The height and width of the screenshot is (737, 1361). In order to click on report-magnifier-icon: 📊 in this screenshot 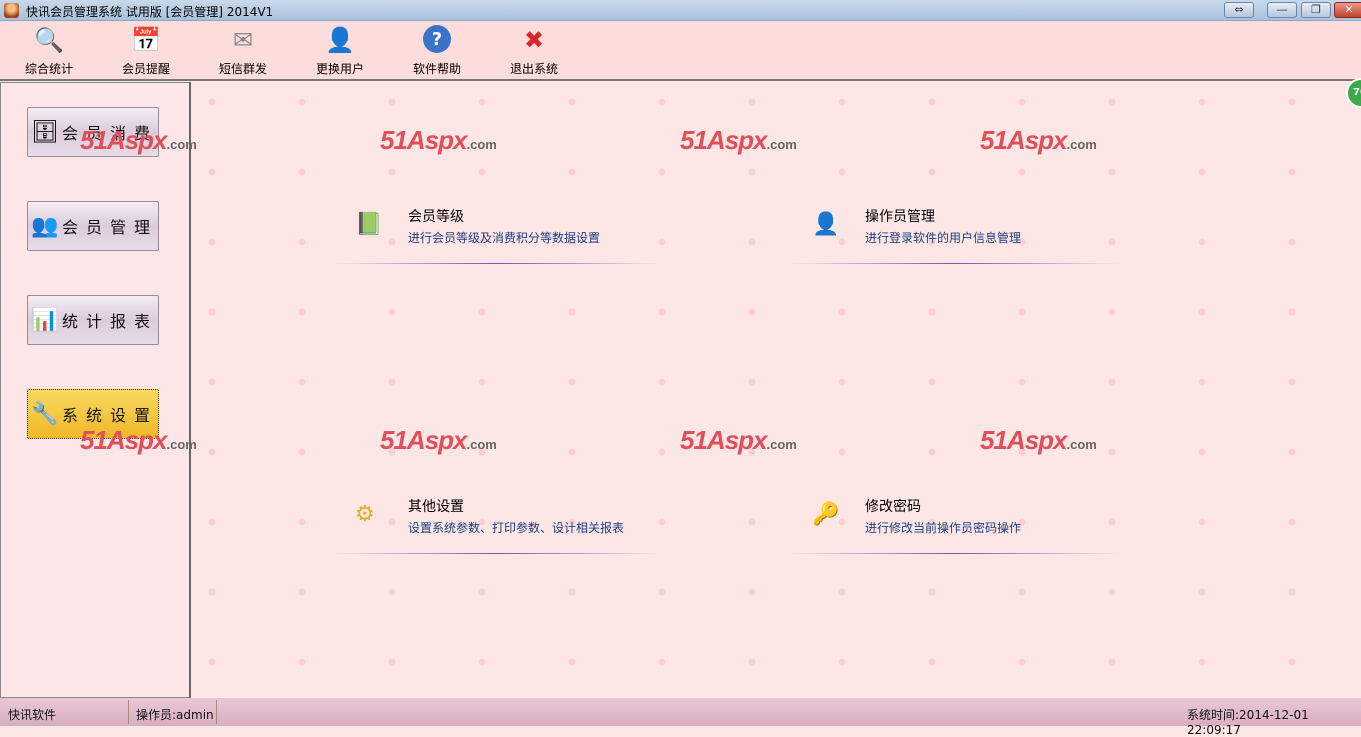, I will do `click(45, 320)`.